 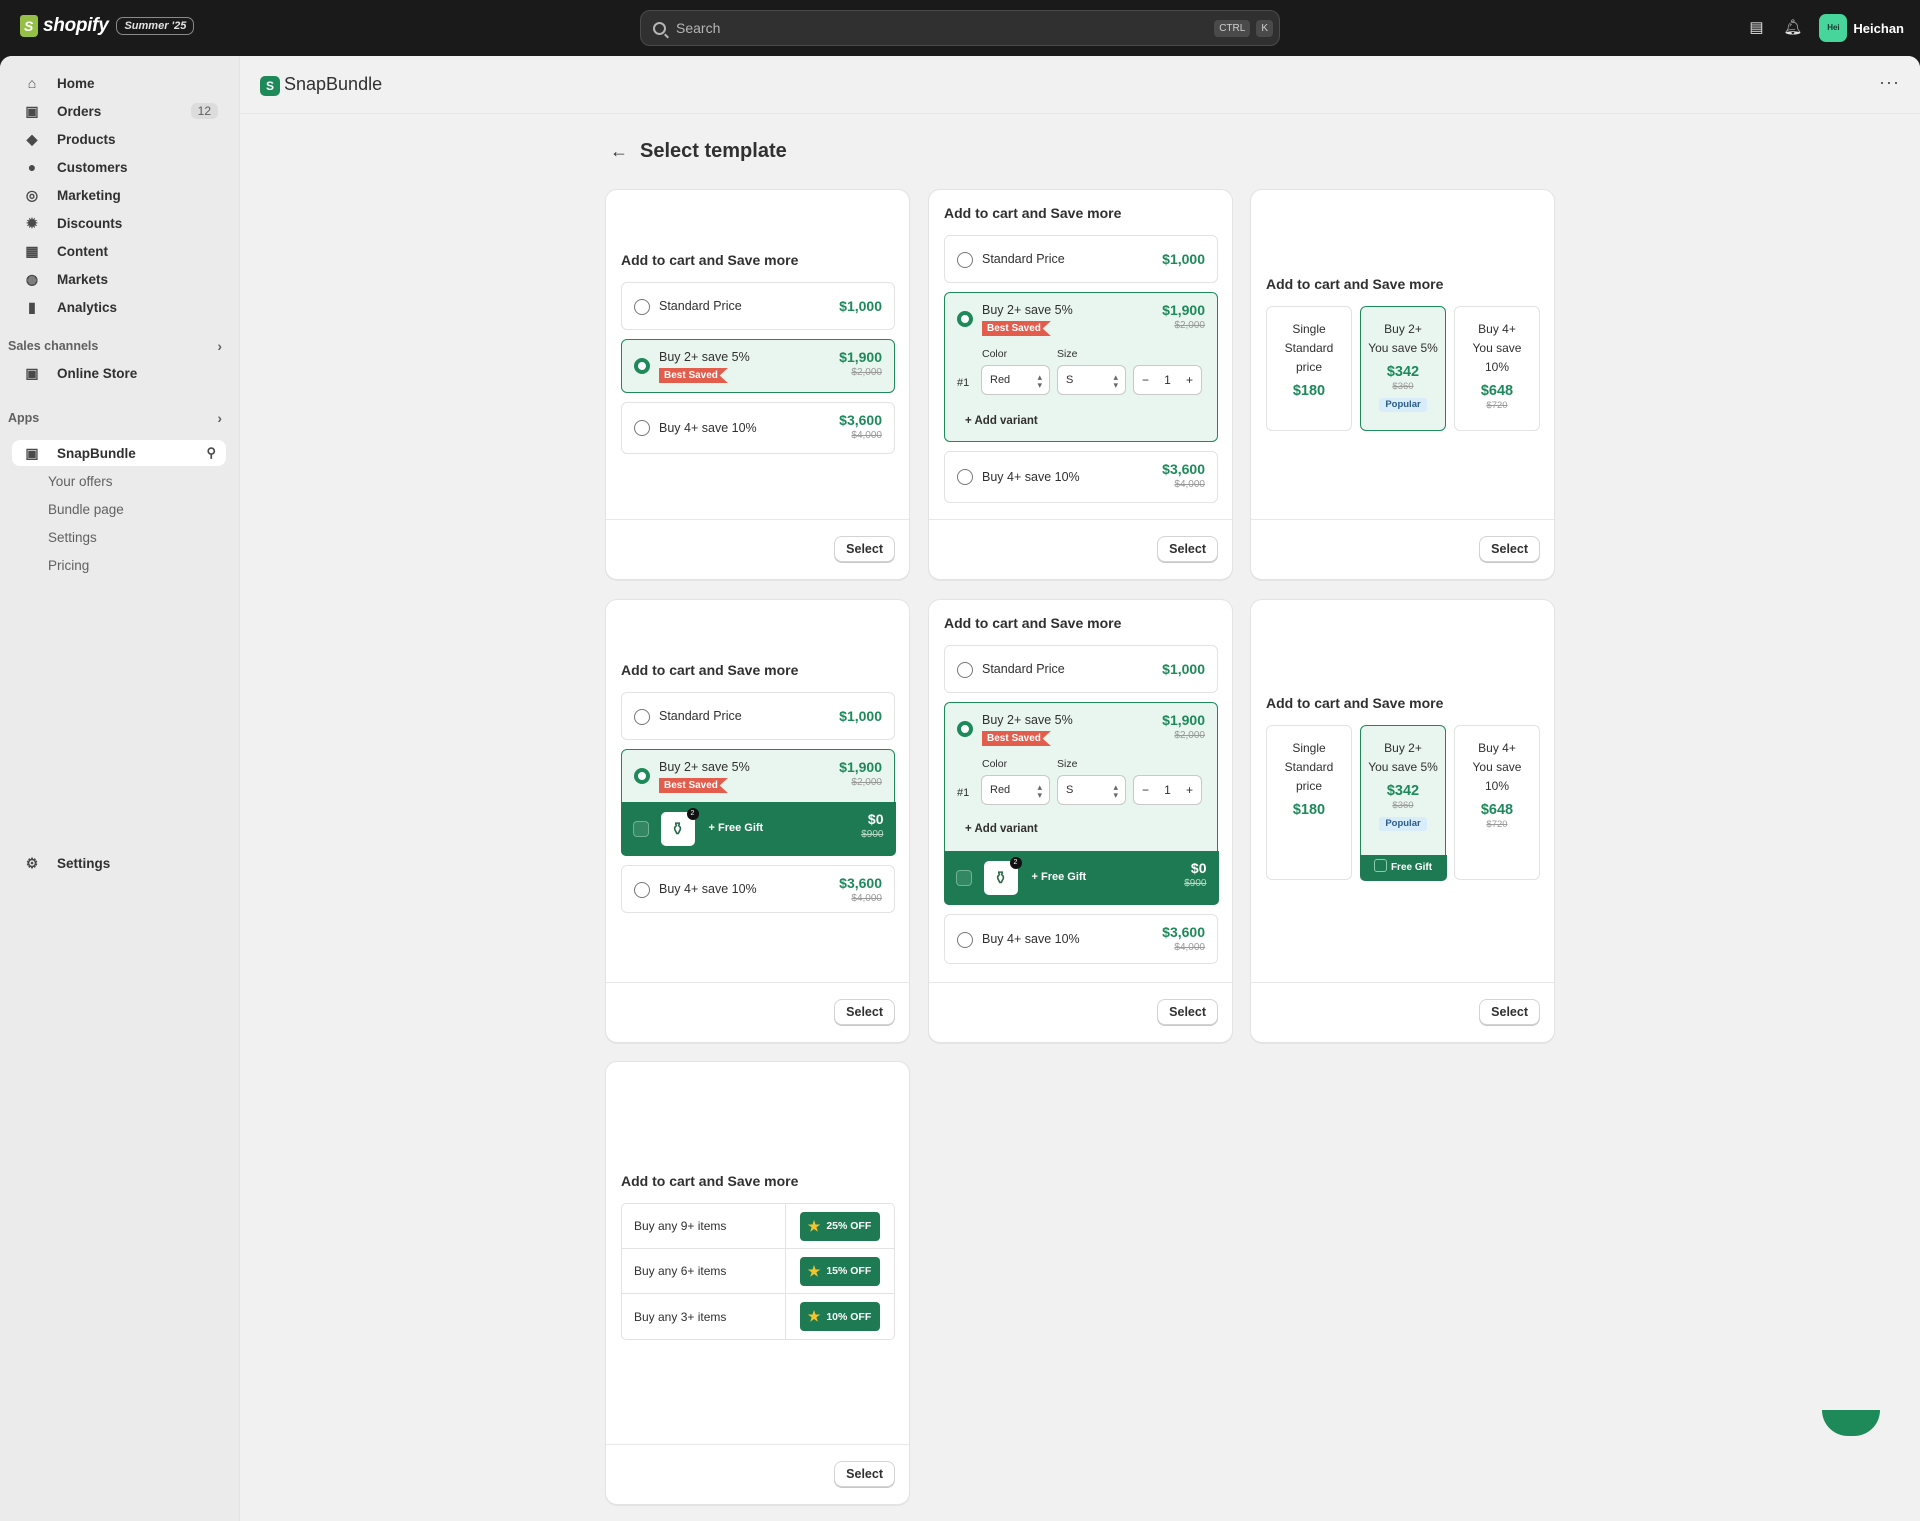 I want to click on sidebar-item-settings: ⚙ Settings, so click(x=119, y=863).